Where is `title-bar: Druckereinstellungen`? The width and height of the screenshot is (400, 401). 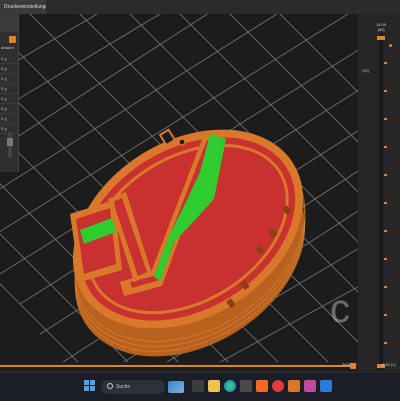 title-bar: Druckereinstellungen is located at coordinates (200, 7).